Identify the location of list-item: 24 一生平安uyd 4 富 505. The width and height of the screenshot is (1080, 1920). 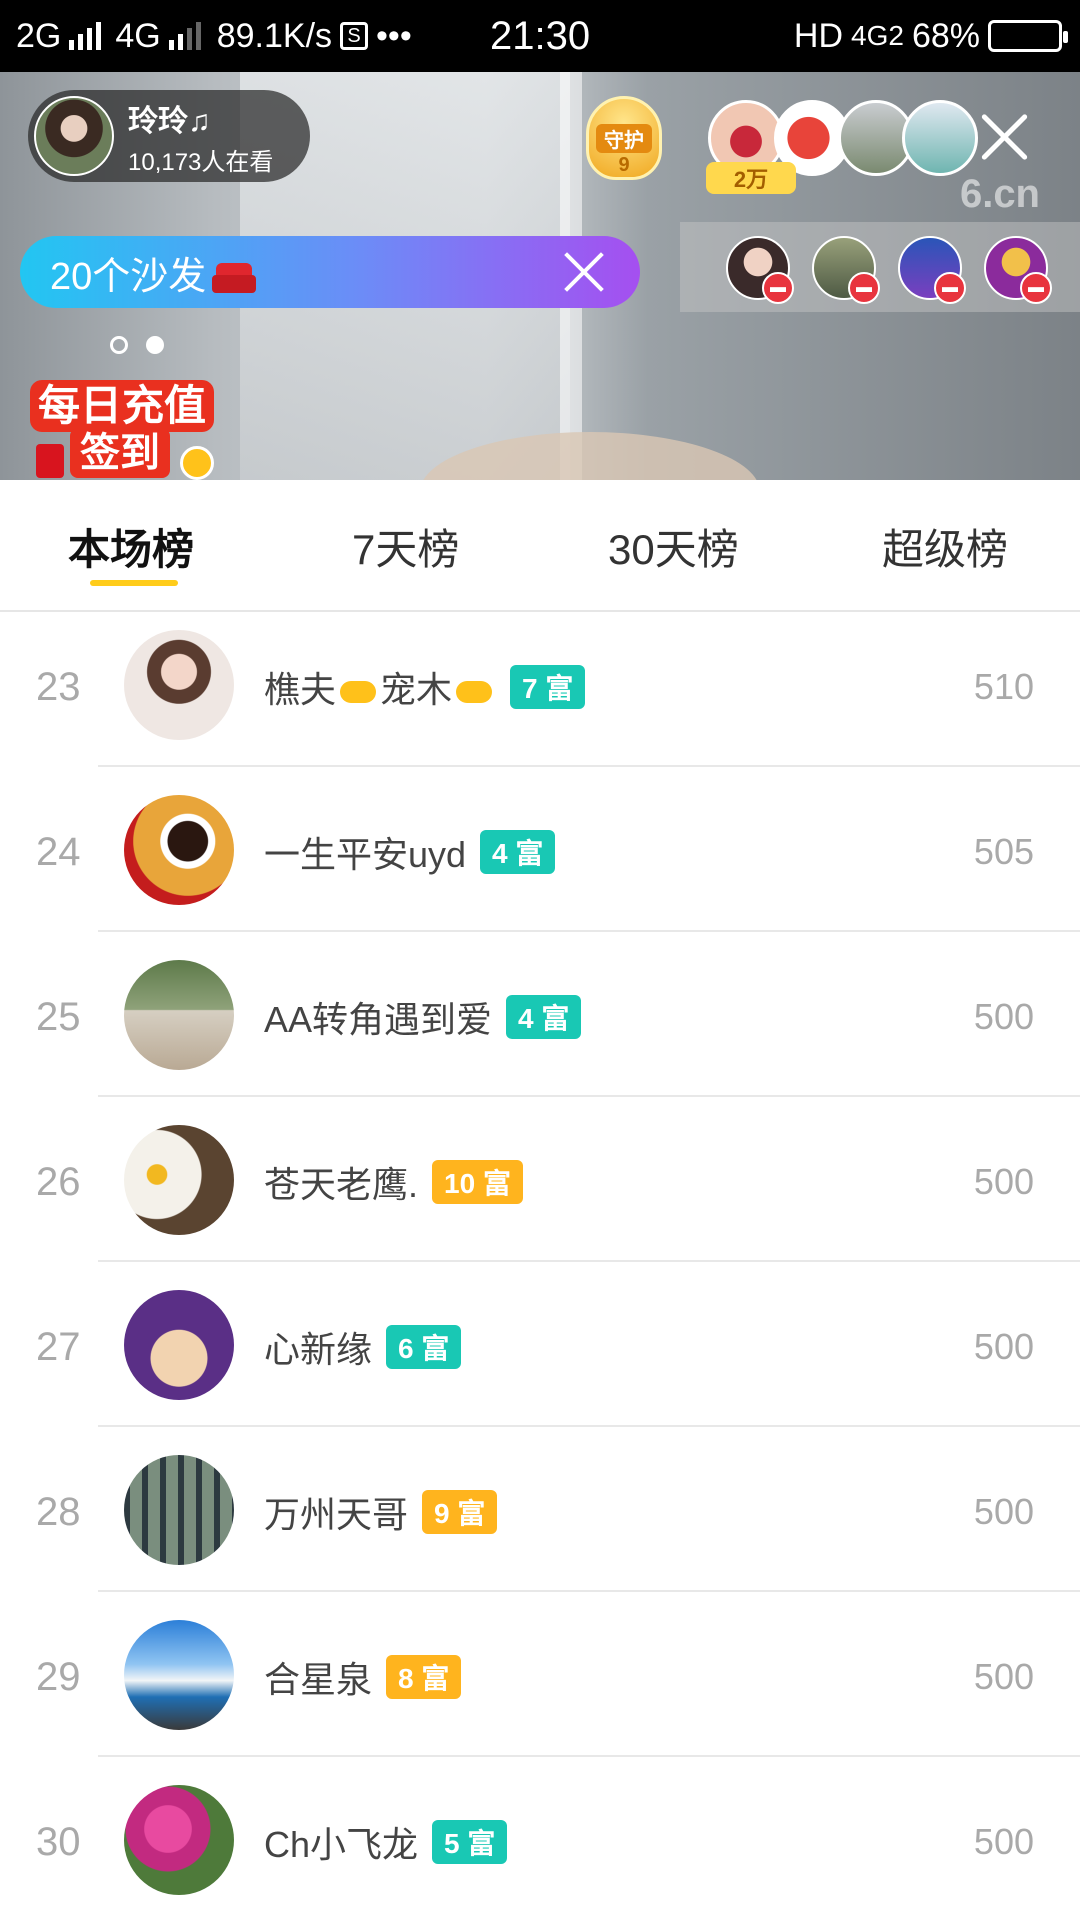
(540, 859).